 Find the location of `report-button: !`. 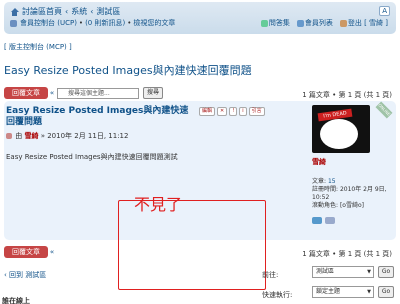

report-button: ! is located at coordinates (233, 111).